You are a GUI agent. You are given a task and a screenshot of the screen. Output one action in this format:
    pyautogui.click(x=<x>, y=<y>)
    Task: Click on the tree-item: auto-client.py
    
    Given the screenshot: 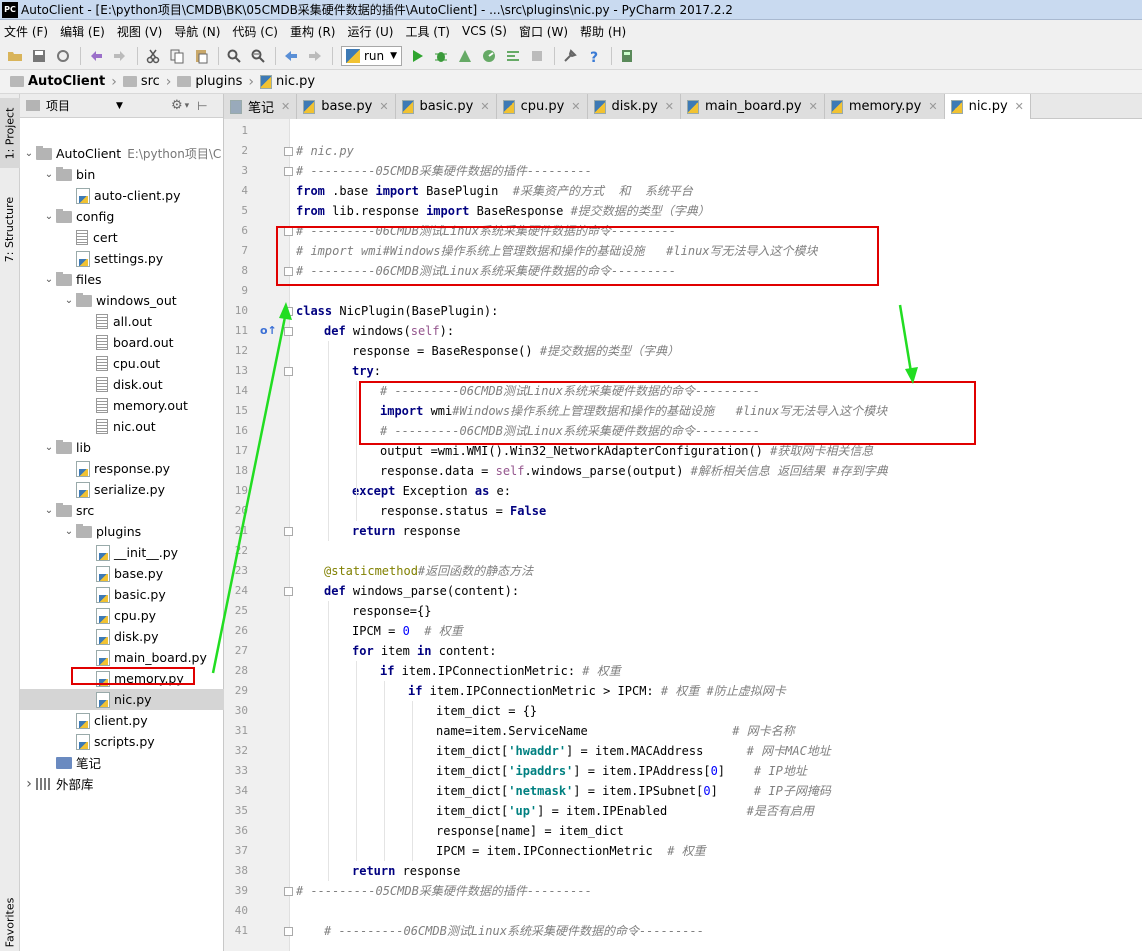 What is the action you would take?
    pyautogui.click(x=122, y=195)
    